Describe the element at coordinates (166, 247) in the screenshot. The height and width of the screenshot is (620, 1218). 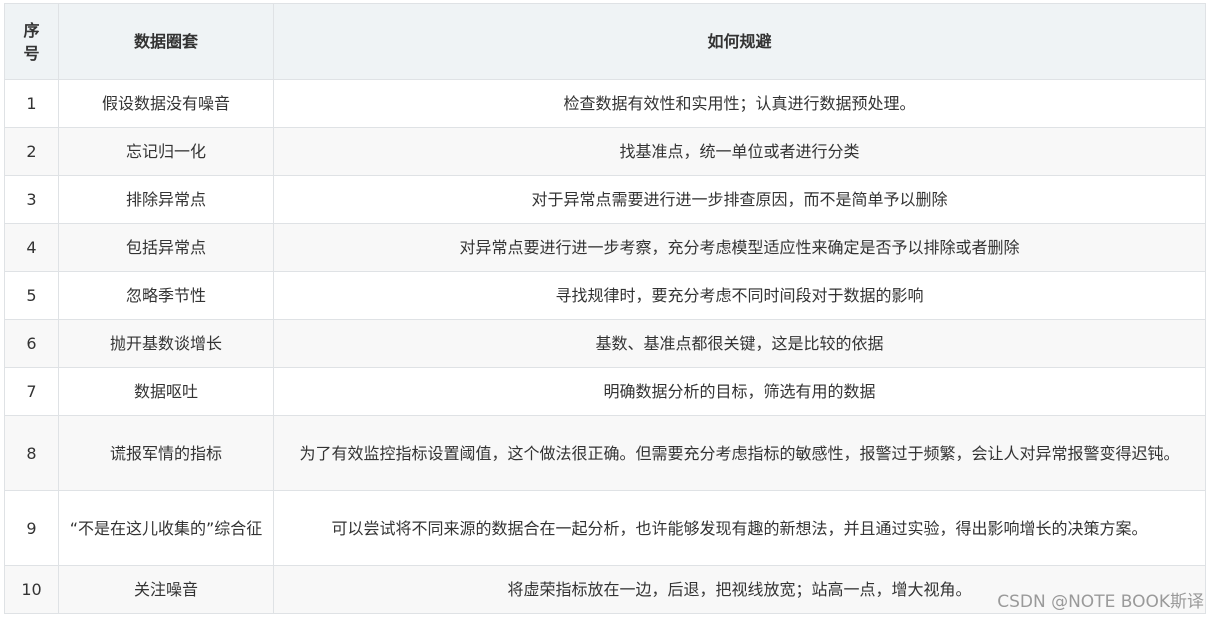
I see `row-trap: 包括异常点` at that location.